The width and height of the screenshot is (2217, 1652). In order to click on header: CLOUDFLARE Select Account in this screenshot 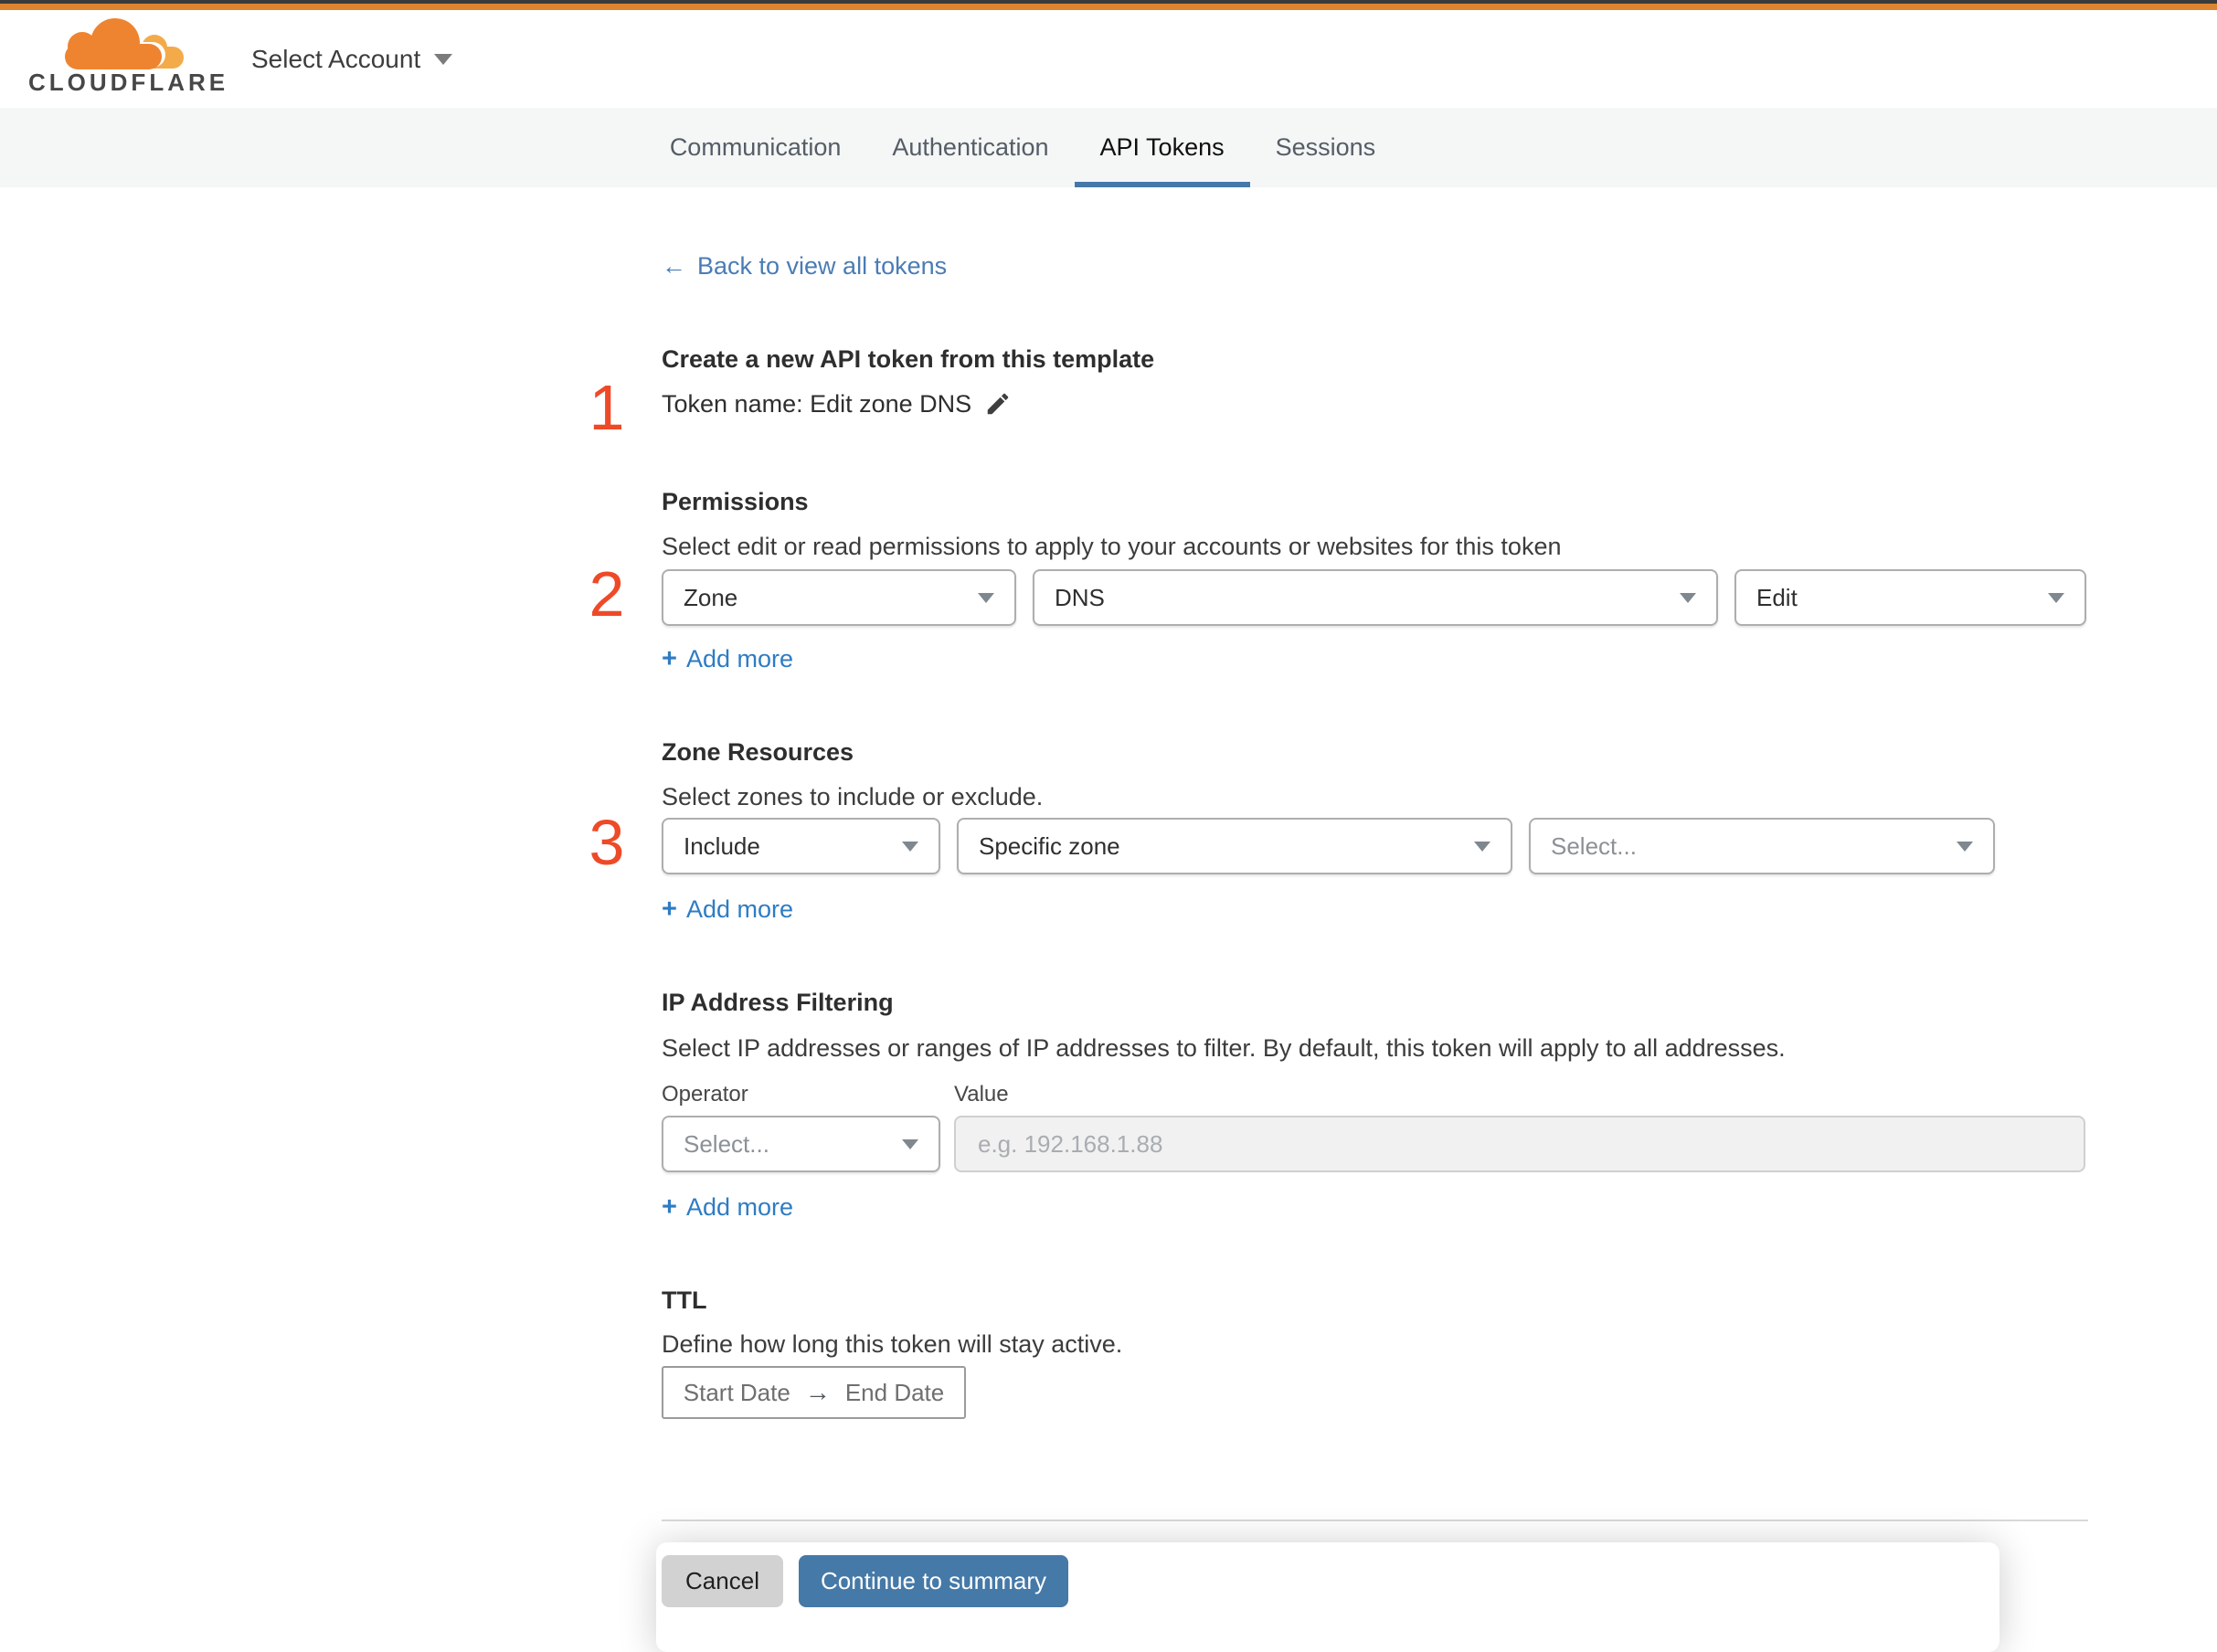, I will do `click(1109, 59)`.